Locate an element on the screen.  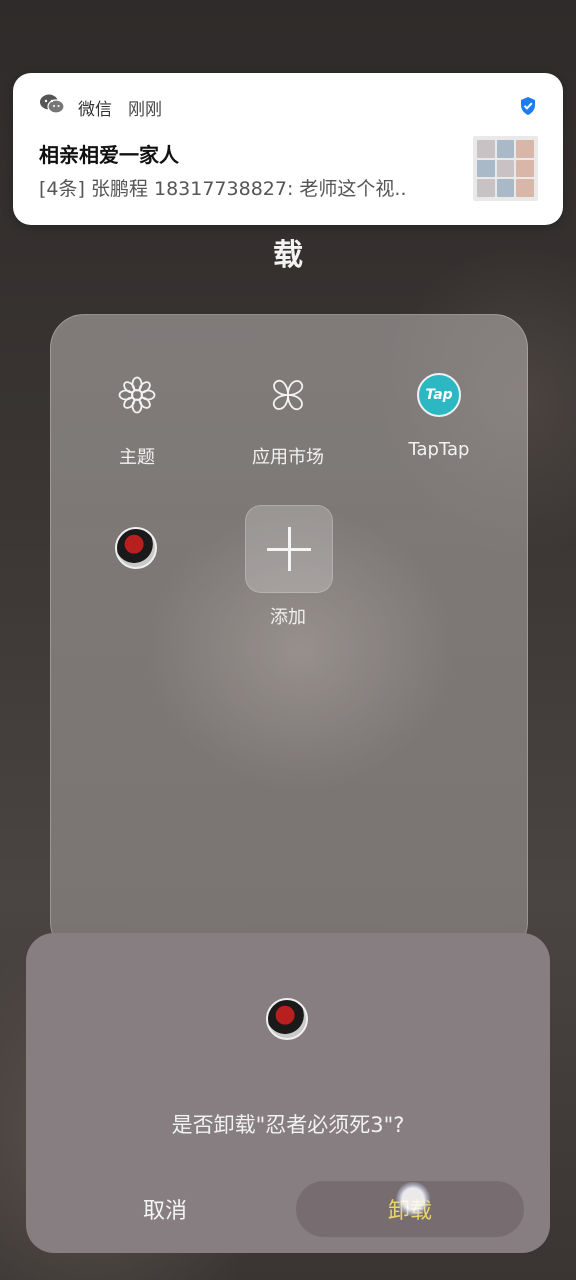
group-avatar-thumbnail is located at coordinates (505, 168).